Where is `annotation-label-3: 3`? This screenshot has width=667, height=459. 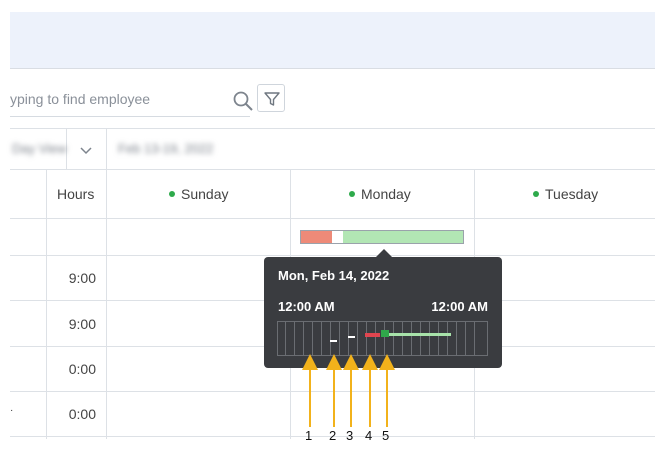 annotation-label-3: 3 is located at coordinates (350, 435).